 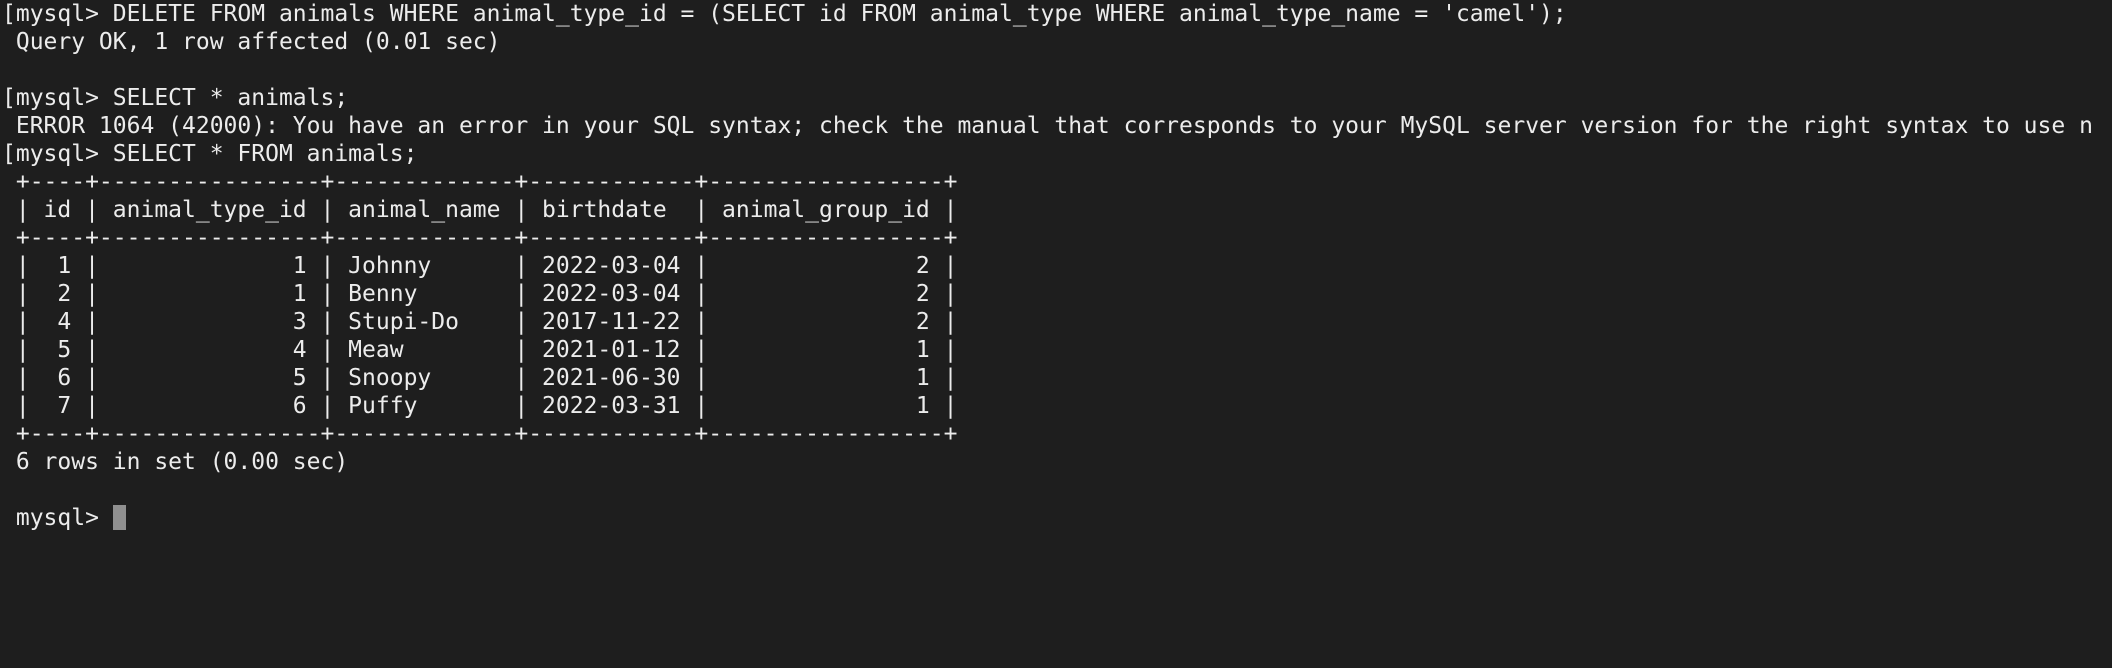 I want to click on table-row: | 1 | 1 | Johnny | 2022-03-04 | 2 |, so click(x=480, y=266).